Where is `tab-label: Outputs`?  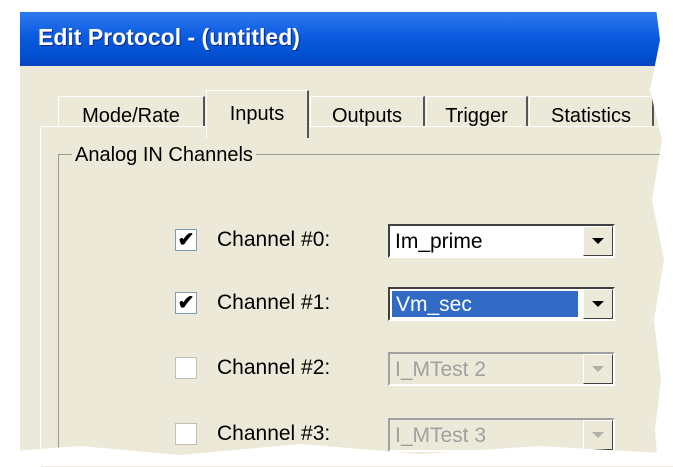 tab-label: Outputs is located at coordinates (367, 116).